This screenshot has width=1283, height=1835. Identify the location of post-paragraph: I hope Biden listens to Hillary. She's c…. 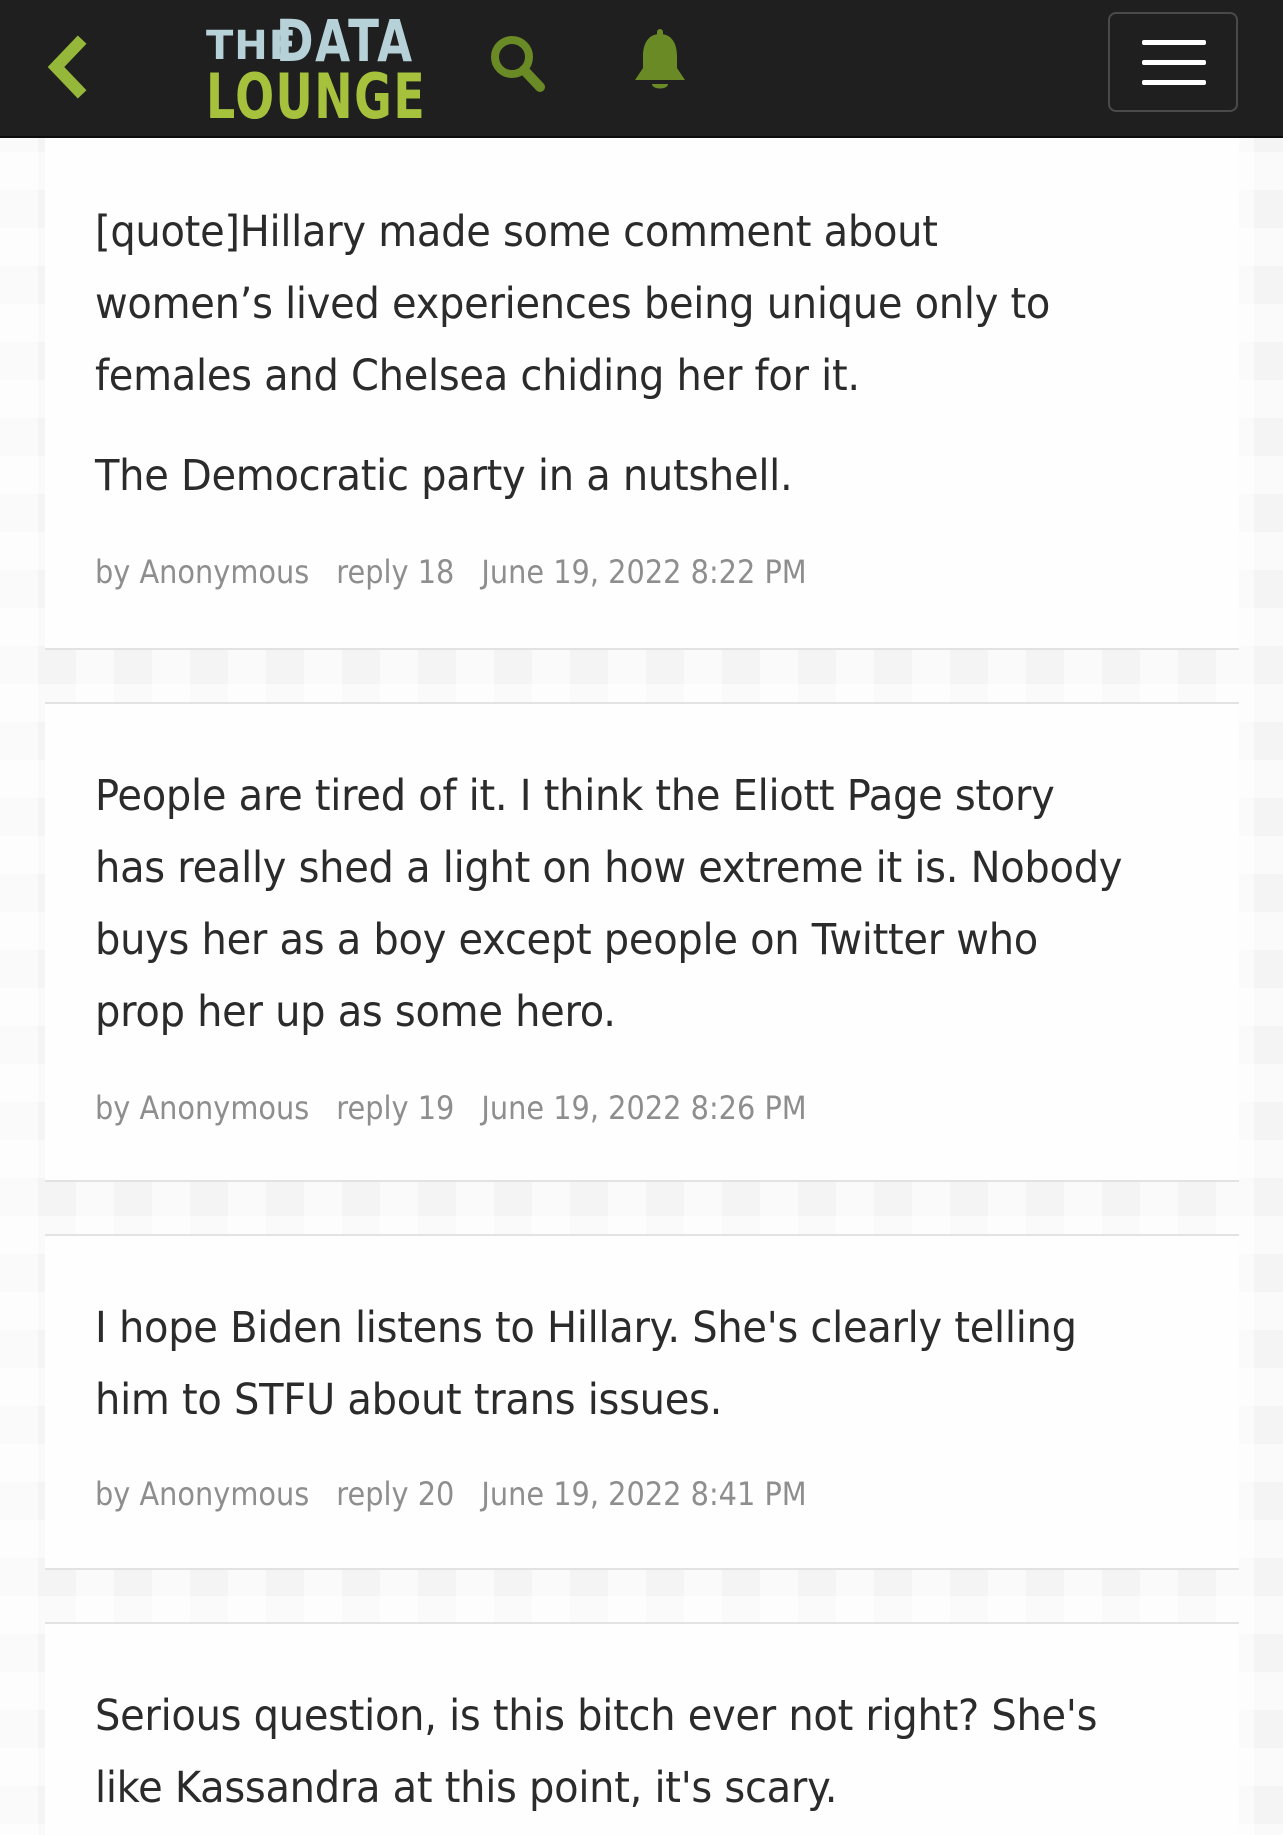
(586, 1364).